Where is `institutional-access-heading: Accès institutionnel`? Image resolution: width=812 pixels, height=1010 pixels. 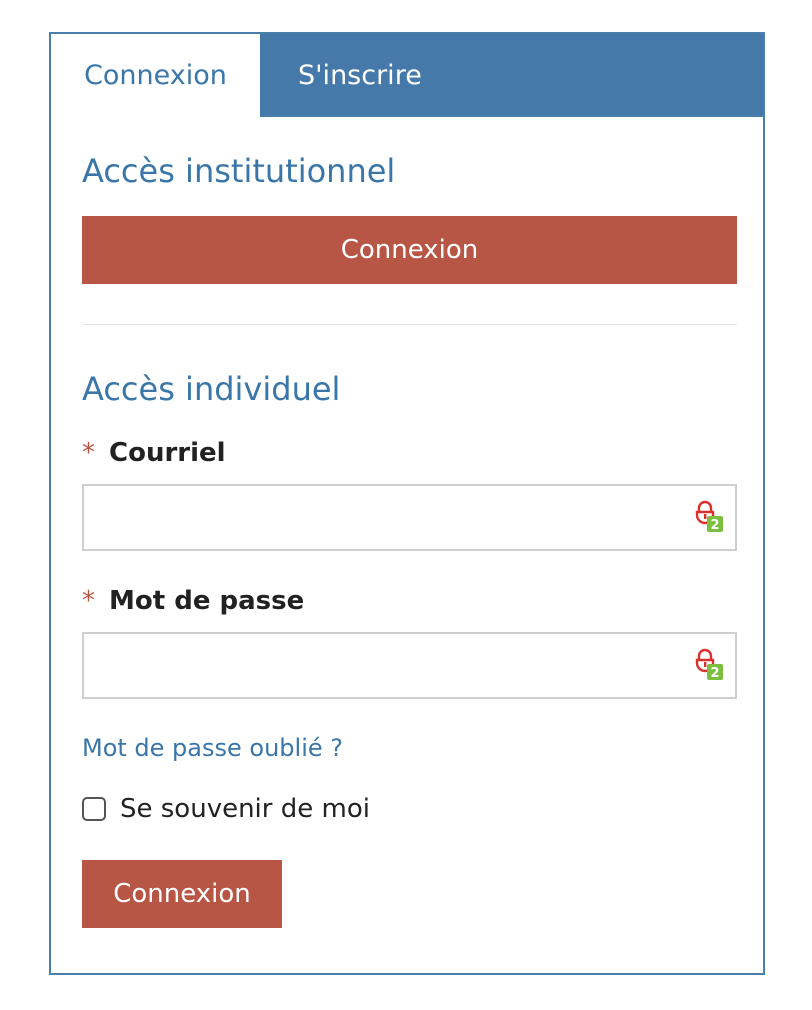 institutional-access-heading: Accès institutionnel is located at coordinates (239, 171).